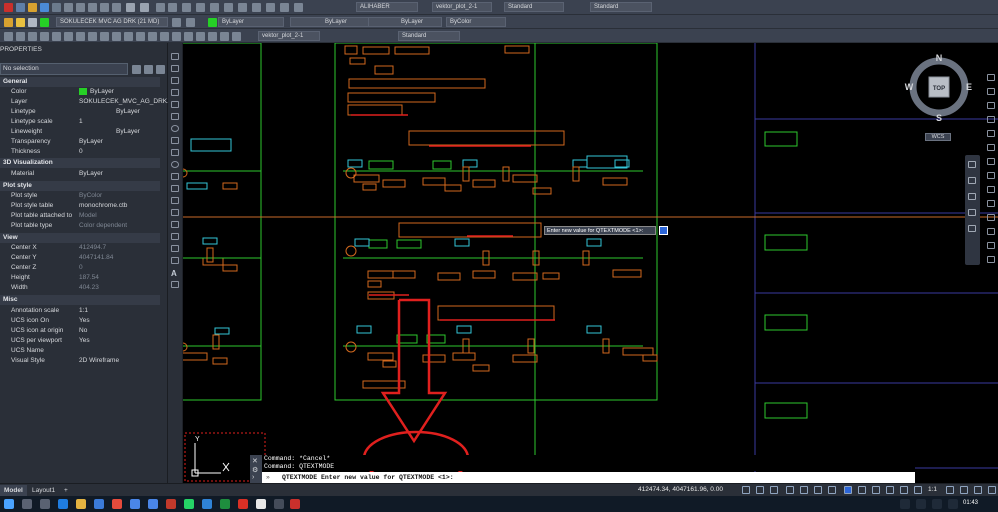  What do you see at coordinates (991, 105) in the screenshot?
I see `mirror-tool-icon` at bounding box center [991, 105].